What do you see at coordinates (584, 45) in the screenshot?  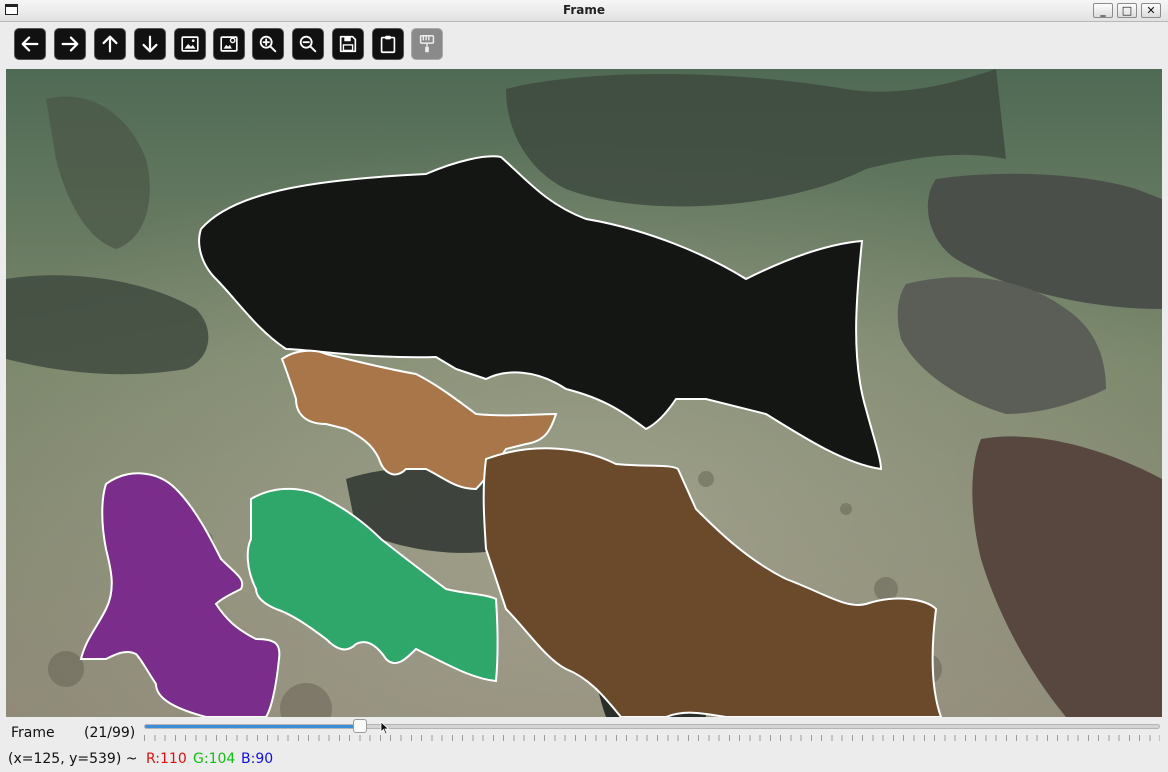 I see `toolbar` at bounding box center [584, 45].